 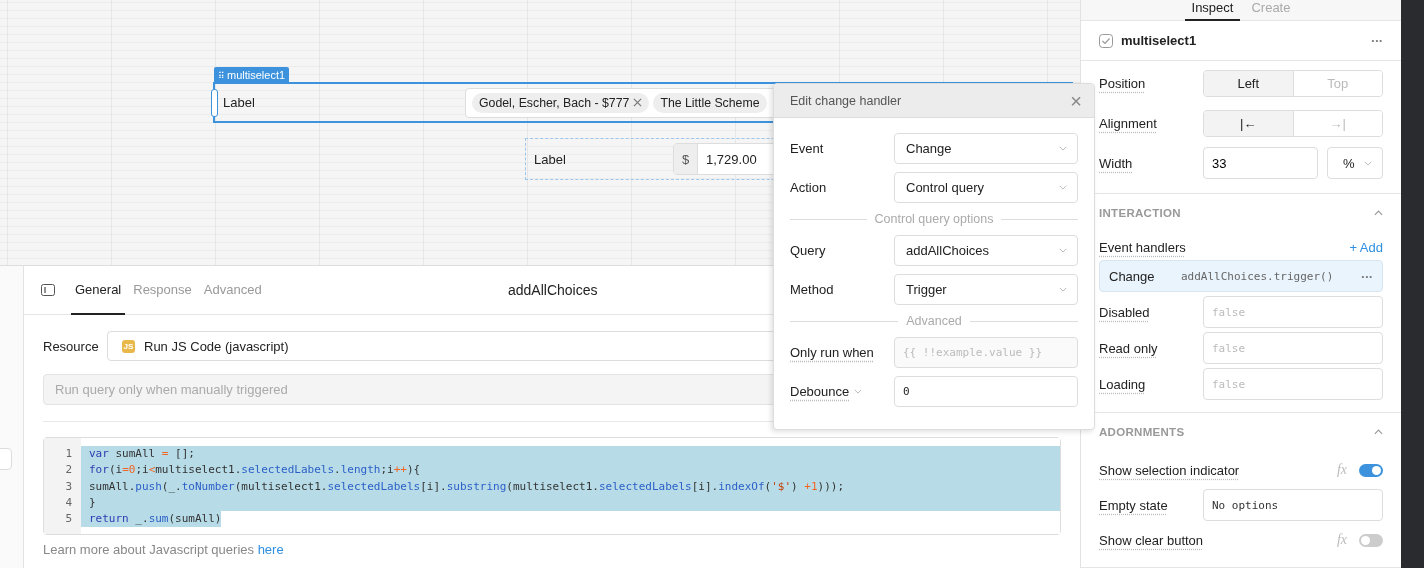 What do you see at coordinates (820, 391) in the screenshot?
I see `field-label: Debounce` at bounding box center [820, 391].